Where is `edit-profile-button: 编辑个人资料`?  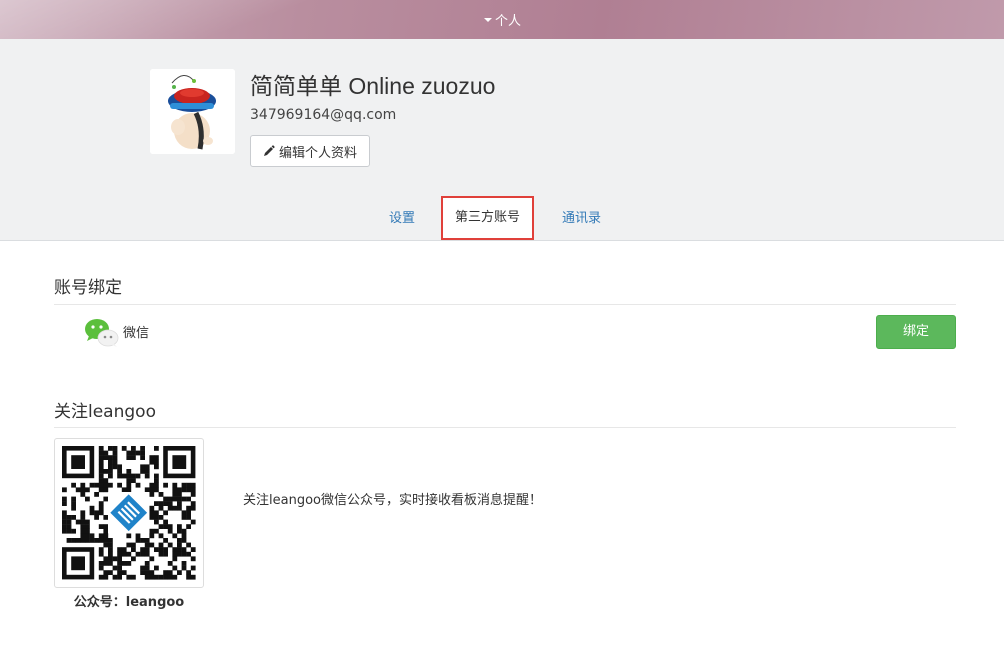 edit-profile-button: 编辑个人资料 is located at coordinates (310, 151).